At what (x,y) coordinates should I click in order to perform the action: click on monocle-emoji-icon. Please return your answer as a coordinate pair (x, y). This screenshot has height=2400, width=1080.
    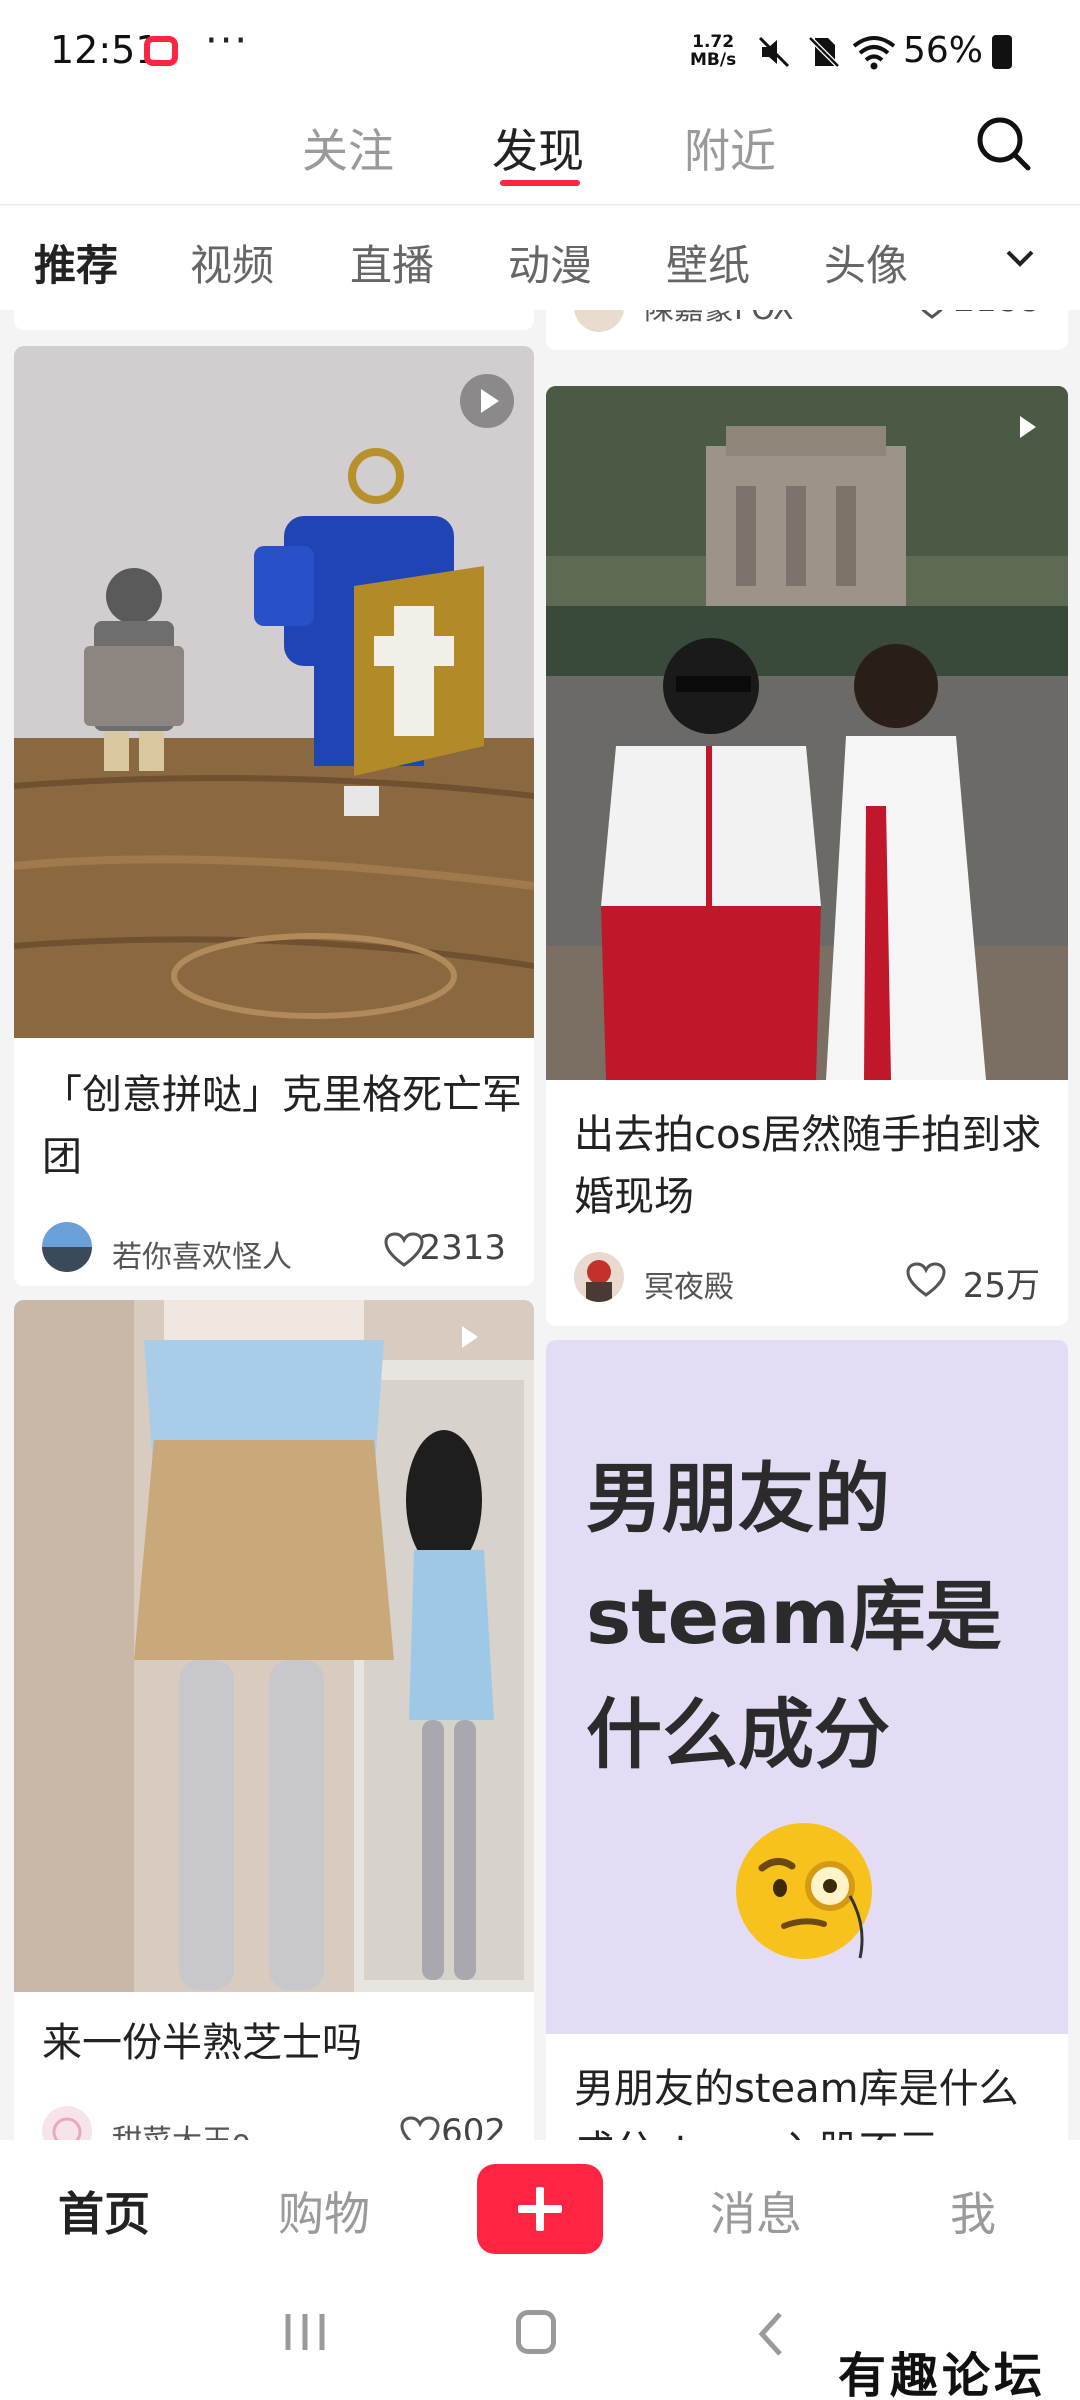
    Looking at the image, I should click on (804, 1891).